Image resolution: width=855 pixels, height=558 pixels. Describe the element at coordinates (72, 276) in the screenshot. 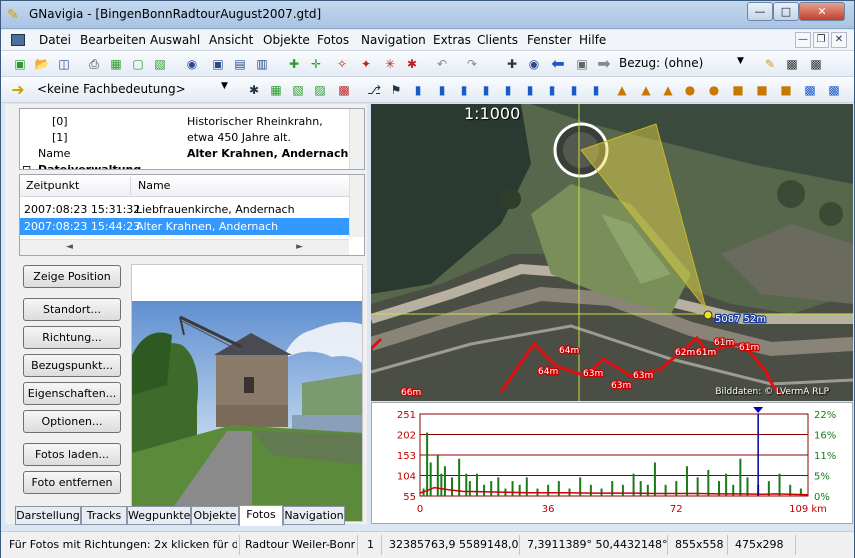

I see `zeige-position-button: Zeige Position` at that location.